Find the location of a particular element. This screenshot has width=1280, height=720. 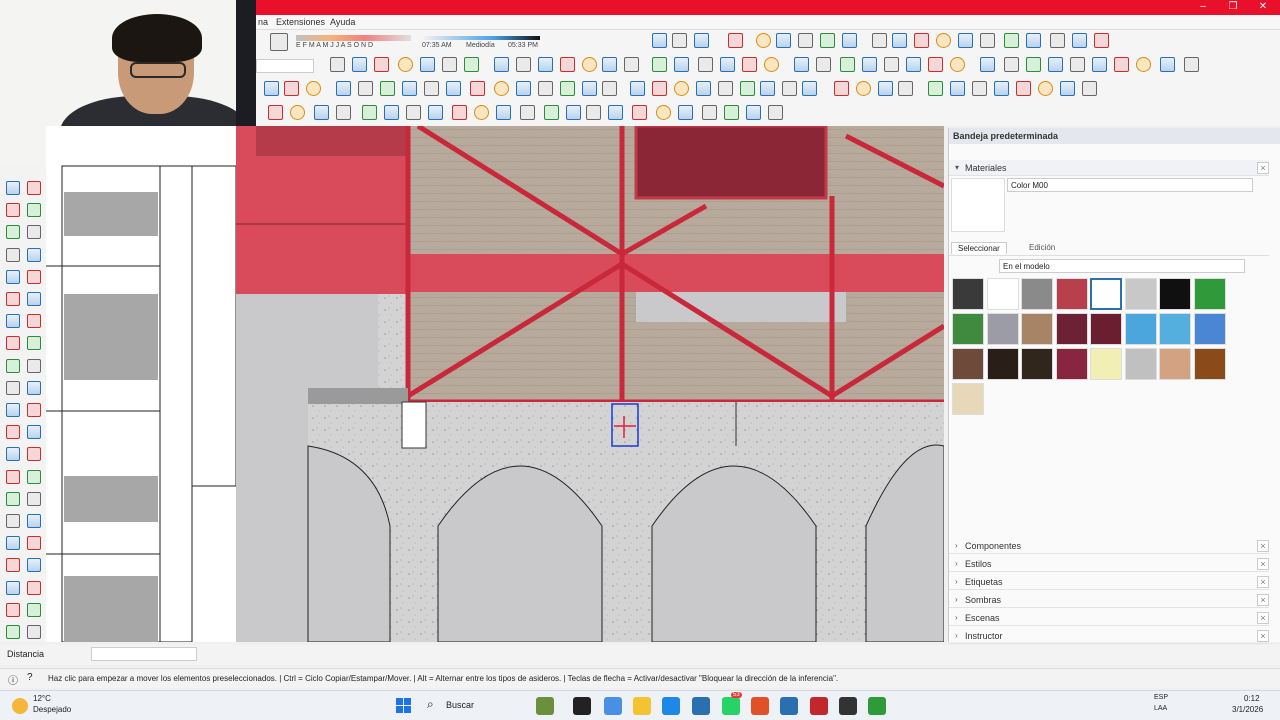

close-icon: × is located at coordinates (1263, 564).